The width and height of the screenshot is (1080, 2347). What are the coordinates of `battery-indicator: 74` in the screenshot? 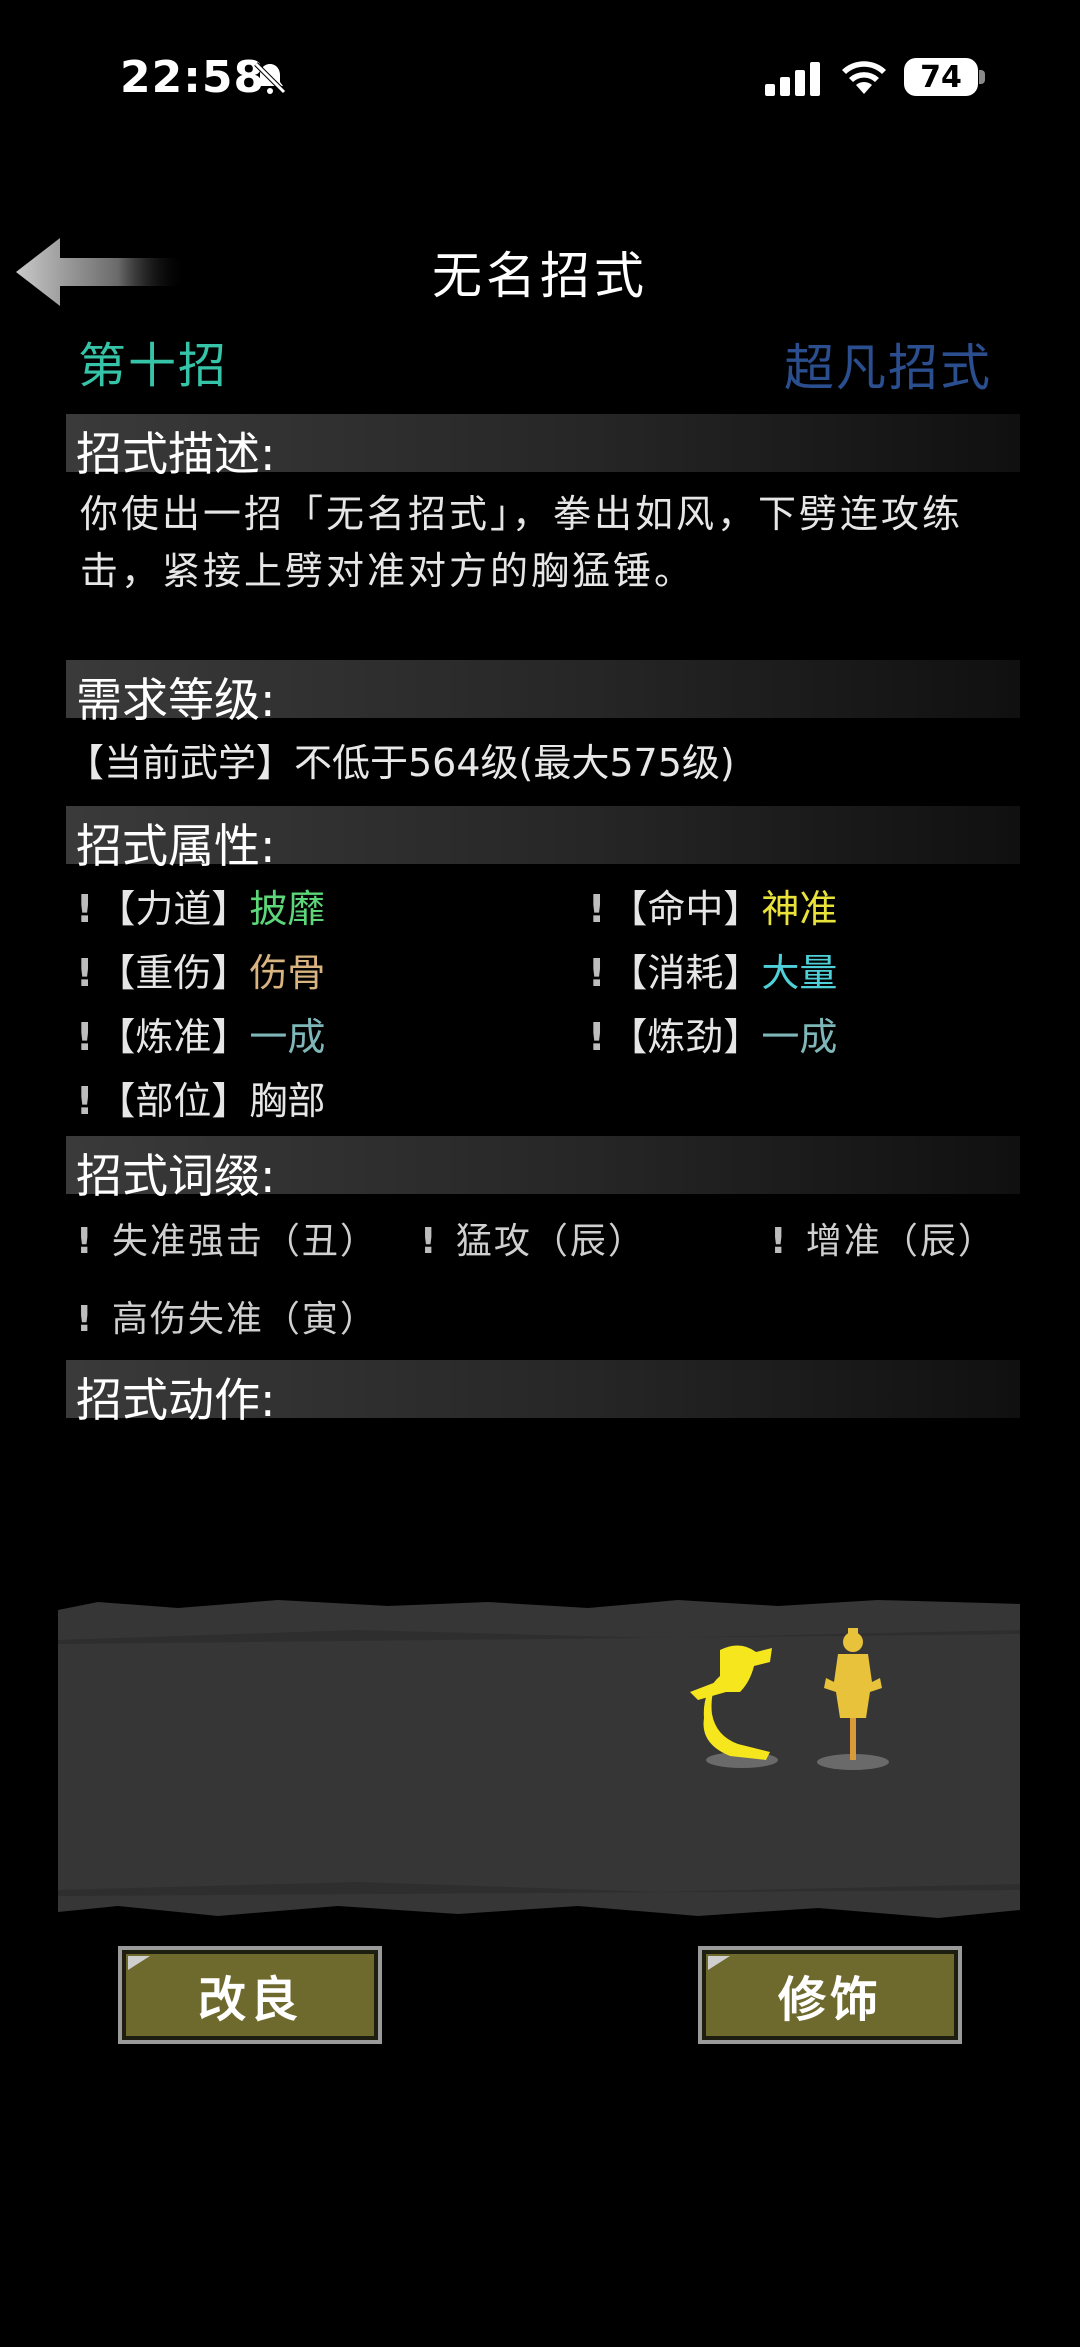 It's located at (941, 77).